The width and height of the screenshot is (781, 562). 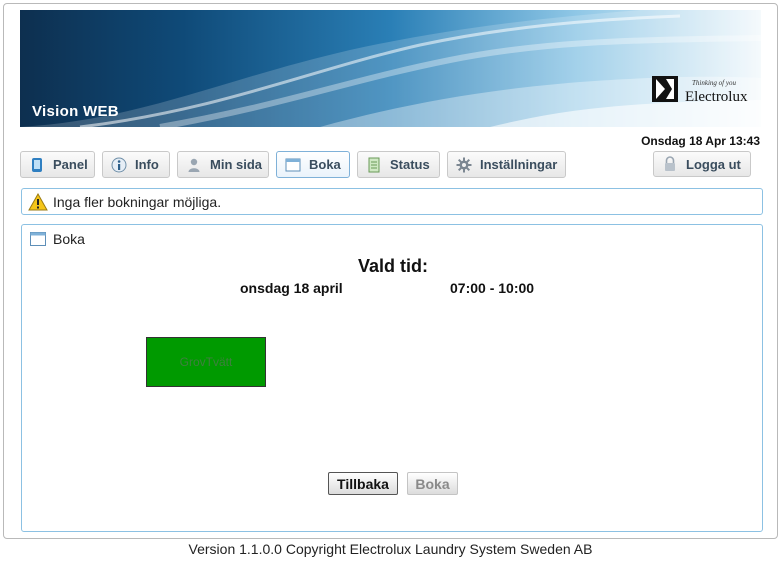 What do you see at coordinates (70, 164) in the screenshot?
I see `nav-panel-label: Panel` at bounding box center [70, 164].